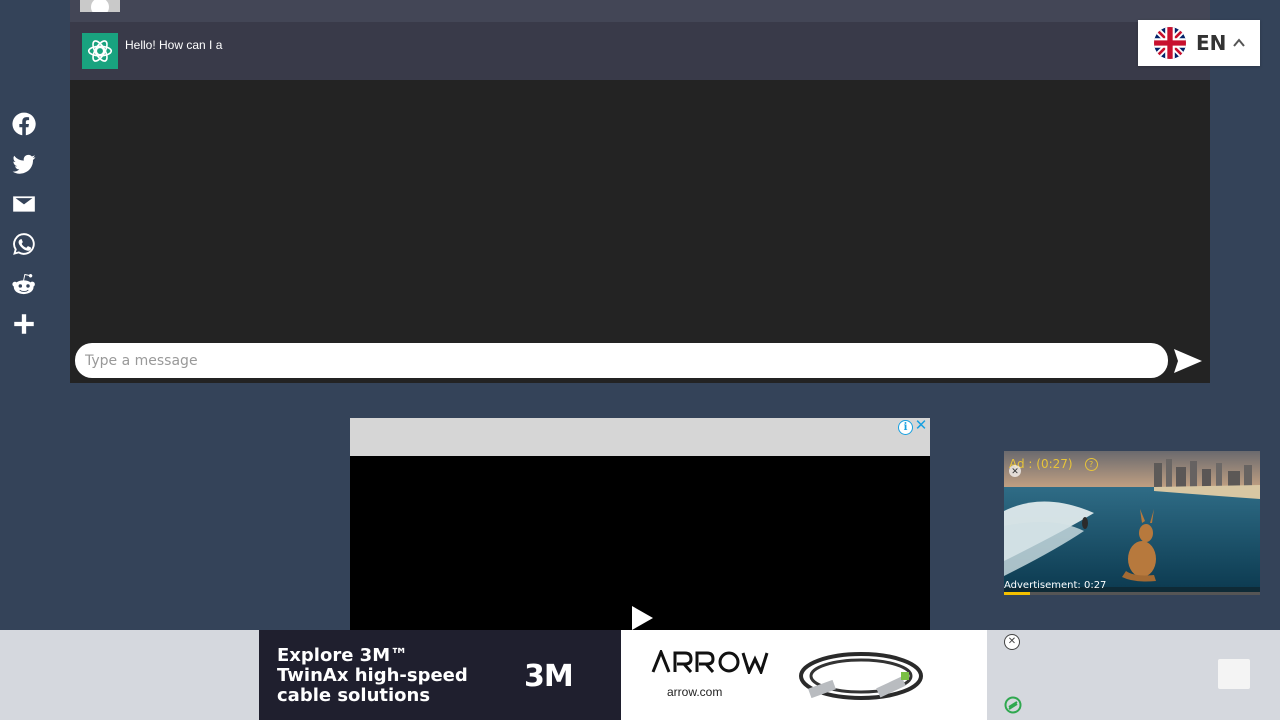 Image resolution: width=1280 pixels, height=720 pixels. I want to click on bot-message-text: Hello! How can I a, so click(174, 45).